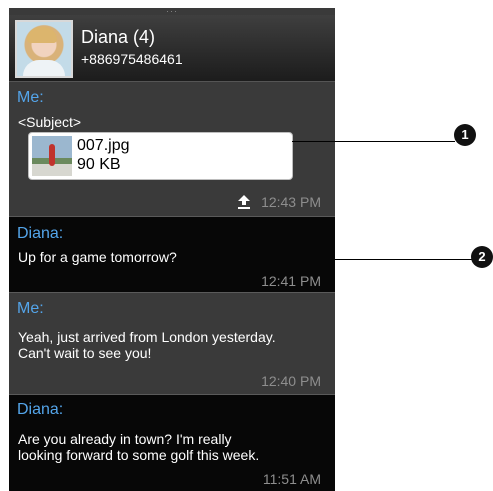 This screenshot has height=491, width=493. Describe the element at coordinates (50, 122) in the screenshot. I see `message-subject: <Subject>` at that location.